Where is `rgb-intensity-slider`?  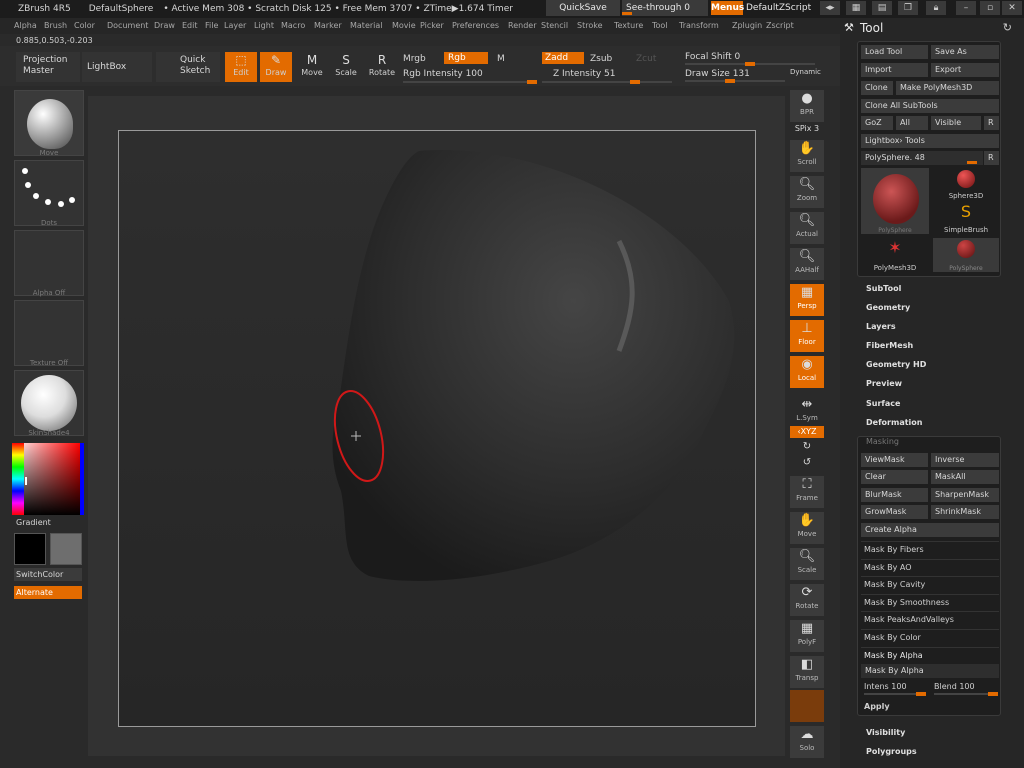 rgb-intensity-slider is located at coordinates (470, 82).